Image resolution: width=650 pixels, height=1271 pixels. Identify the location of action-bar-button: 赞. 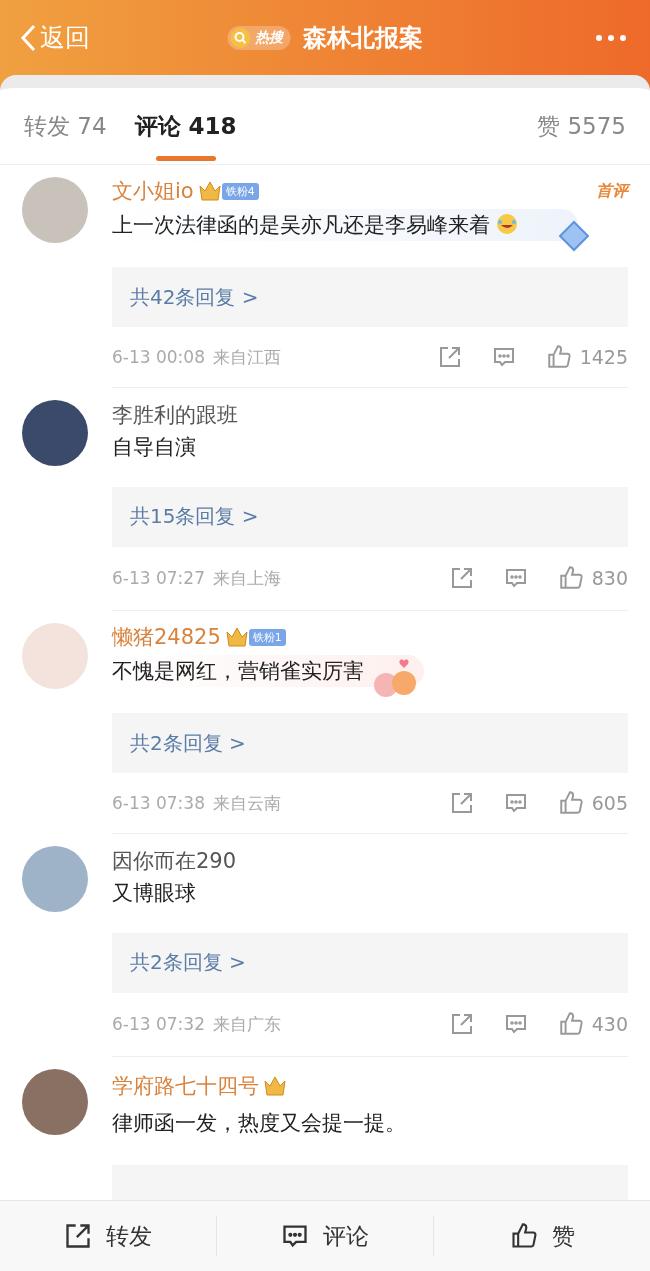
(542, 1236).